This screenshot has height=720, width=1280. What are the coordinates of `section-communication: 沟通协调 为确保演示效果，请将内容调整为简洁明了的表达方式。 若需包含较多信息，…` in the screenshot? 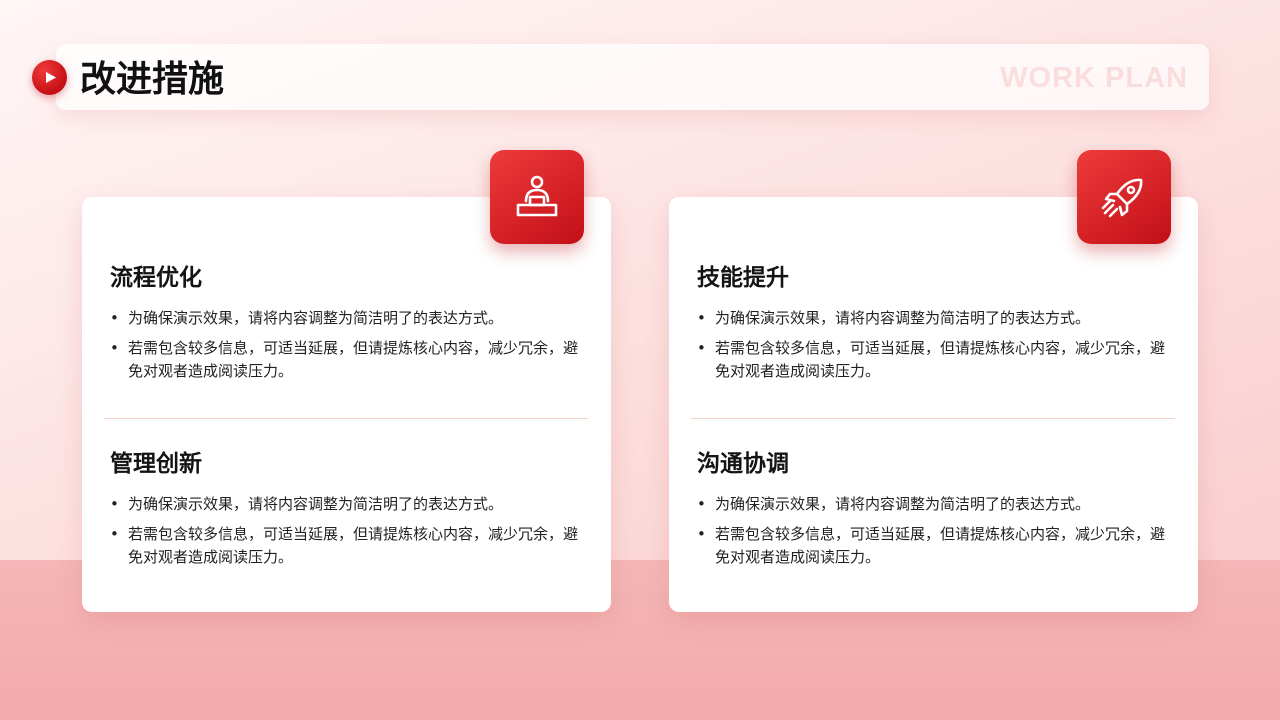 It's located at (937, 511).